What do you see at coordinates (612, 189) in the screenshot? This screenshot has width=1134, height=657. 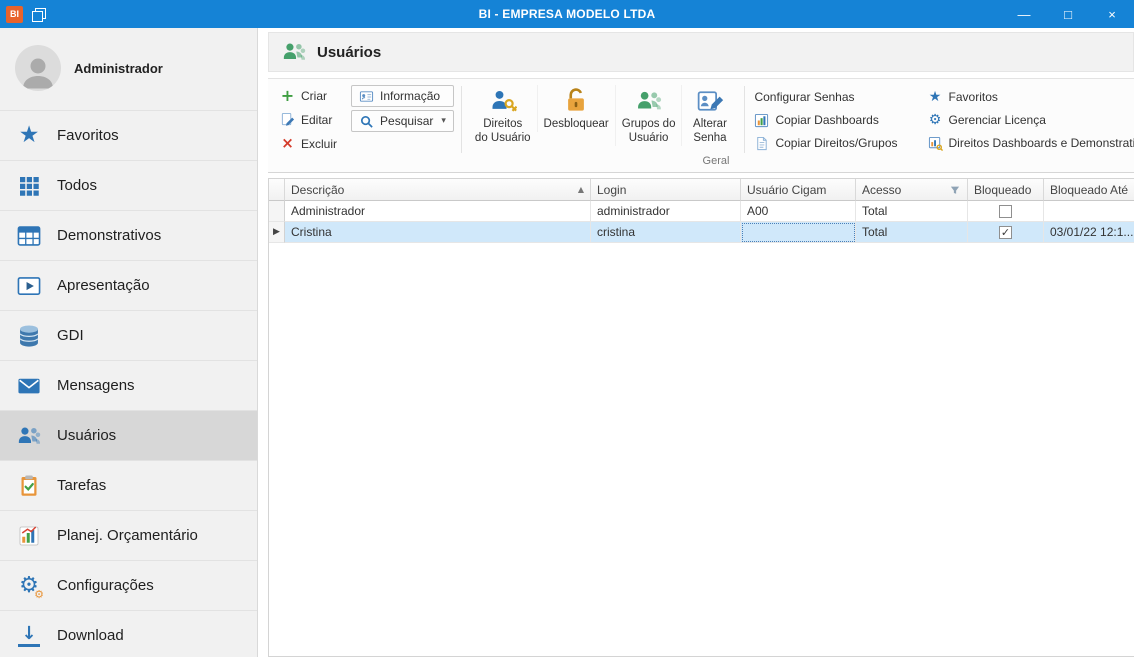 I see `column-label: Login` at bounding box center [612, 189].